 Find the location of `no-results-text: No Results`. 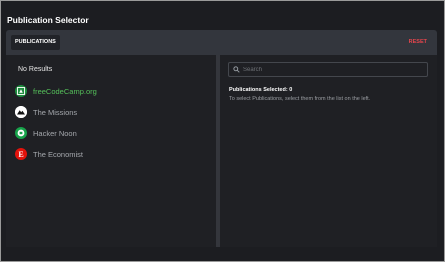

no-results-text: No Results is located at coordinates (35, 69).